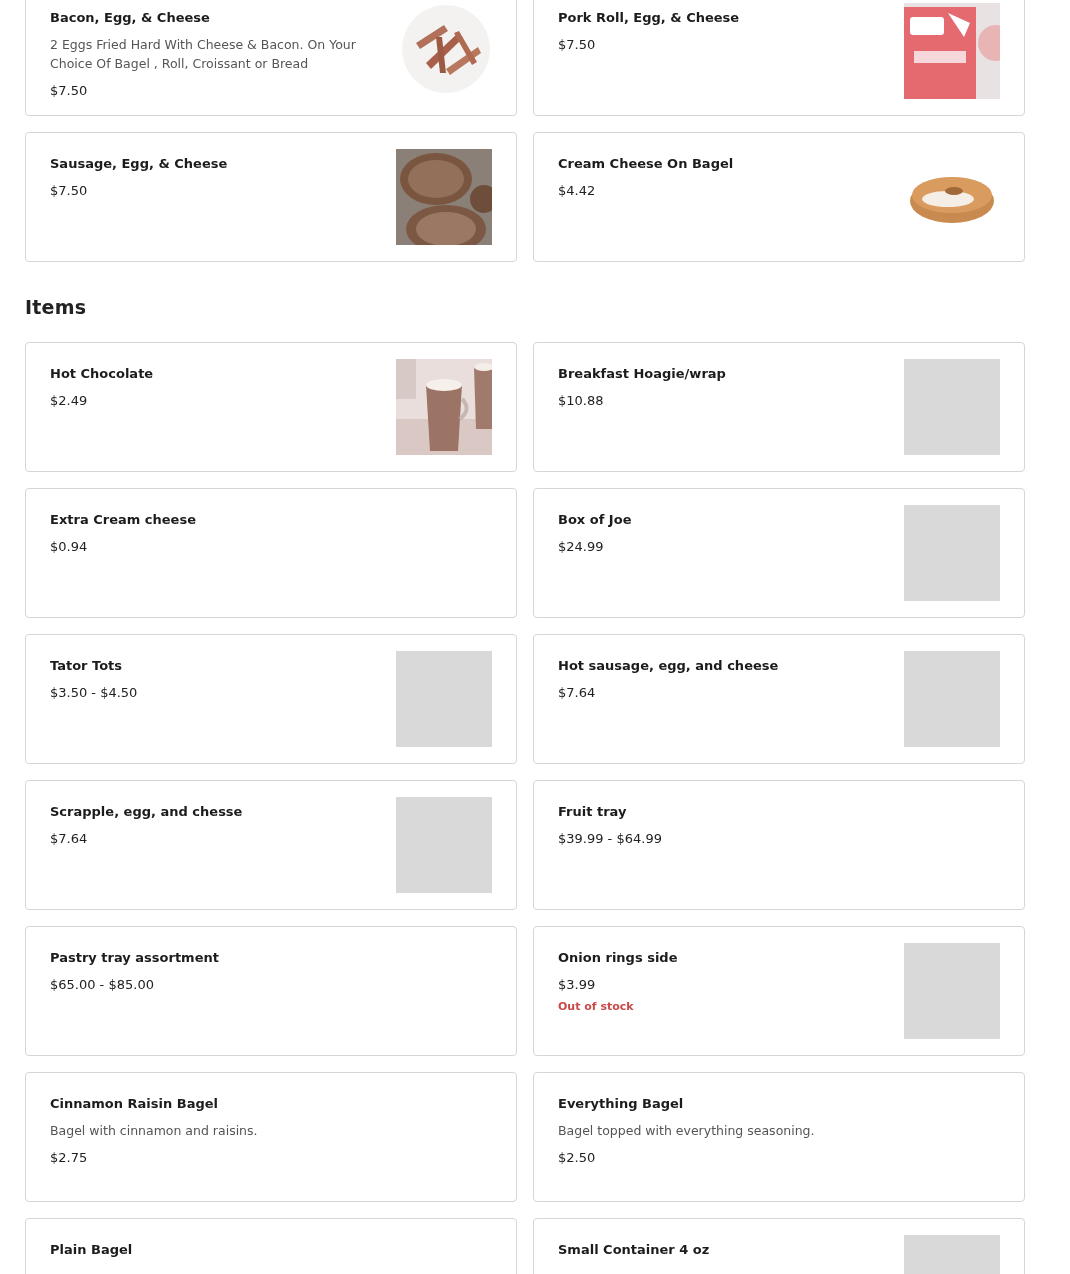  I want to click on item-price: $2.50, so click(577, 1157).